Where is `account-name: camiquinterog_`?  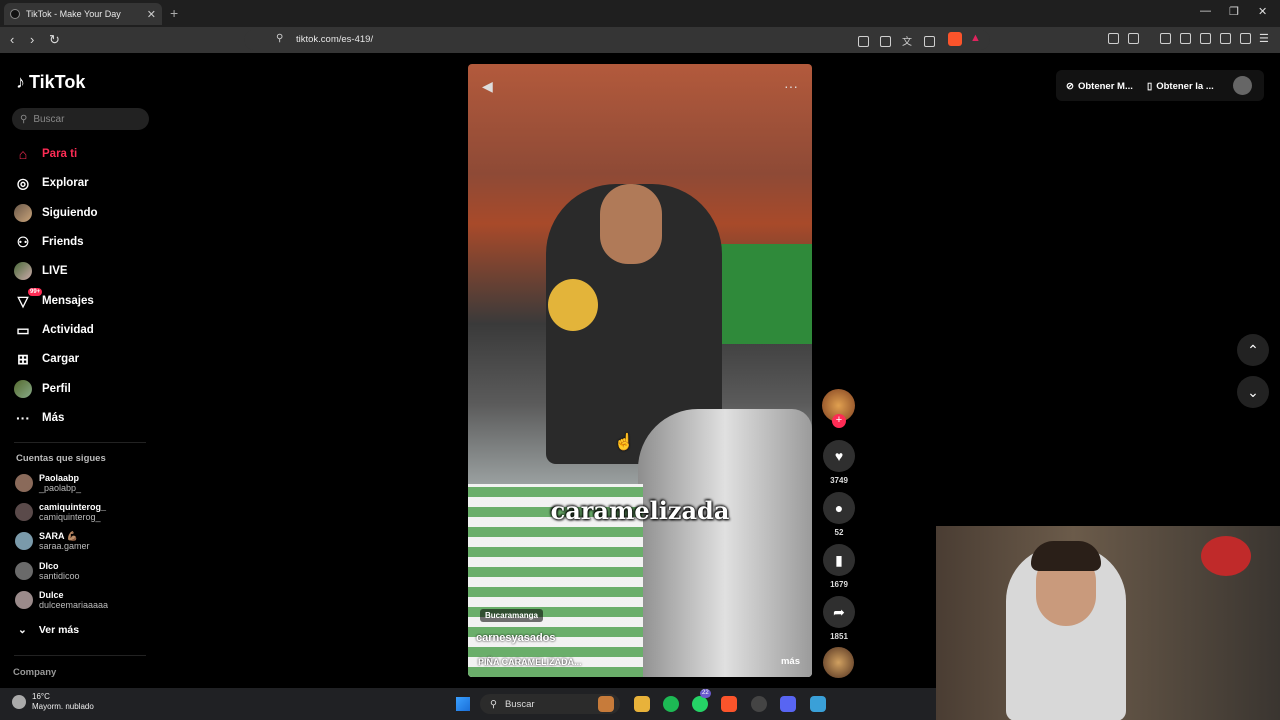
account-name: camiquinterog_ is located at coordinates (73, 507).